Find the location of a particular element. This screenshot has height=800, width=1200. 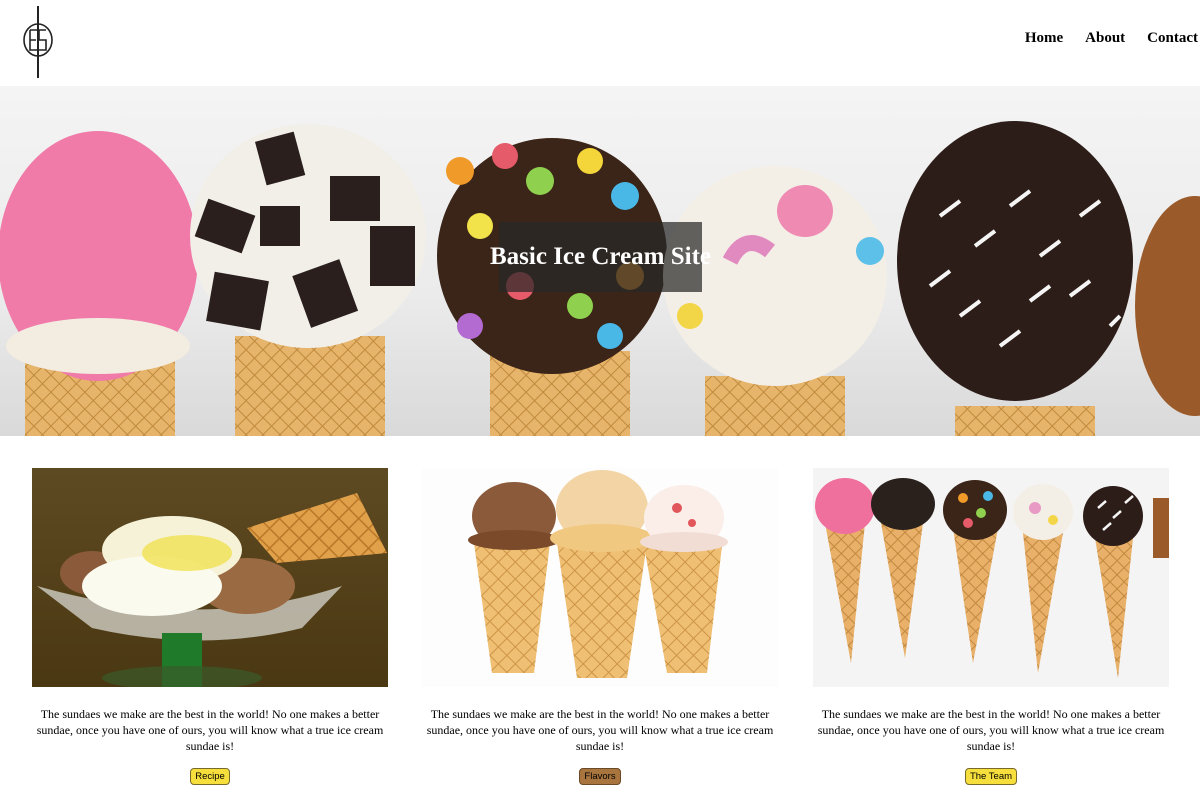

nav-contact: Contact is located at coordinates (1172, 38).